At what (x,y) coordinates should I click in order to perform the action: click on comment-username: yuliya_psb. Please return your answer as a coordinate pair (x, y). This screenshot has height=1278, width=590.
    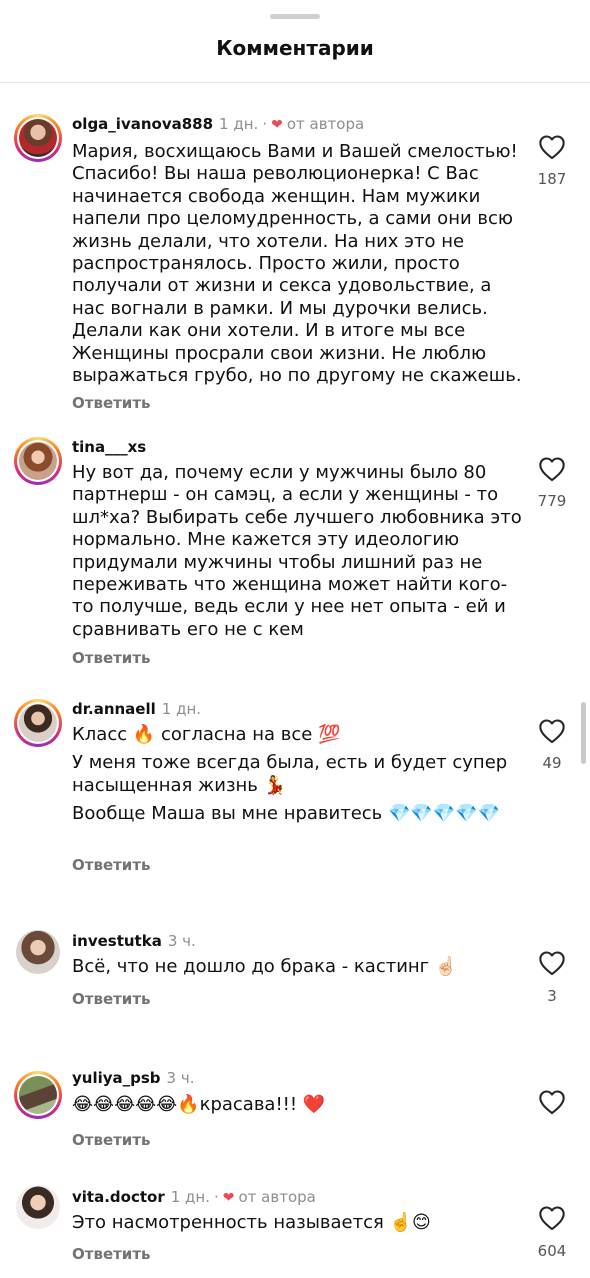
    Looking at the image, I should click on (116, 1078).